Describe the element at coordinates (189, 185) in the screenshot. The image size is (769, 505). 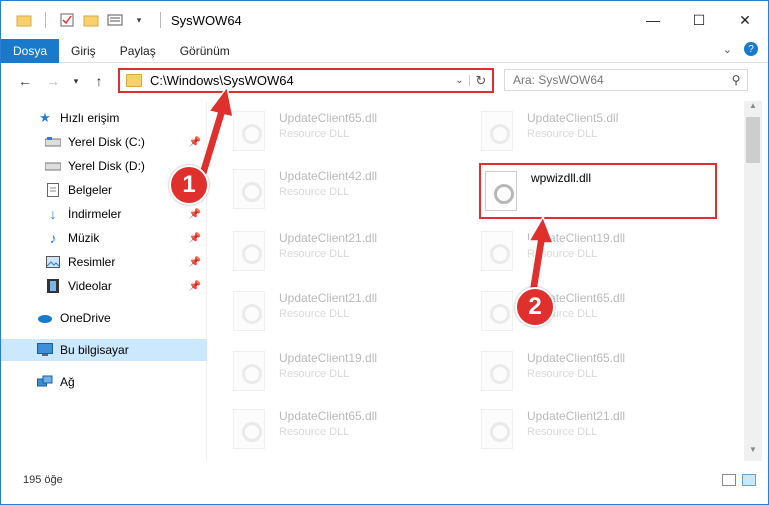
I see `annotation-badge-1: 1` at that location.